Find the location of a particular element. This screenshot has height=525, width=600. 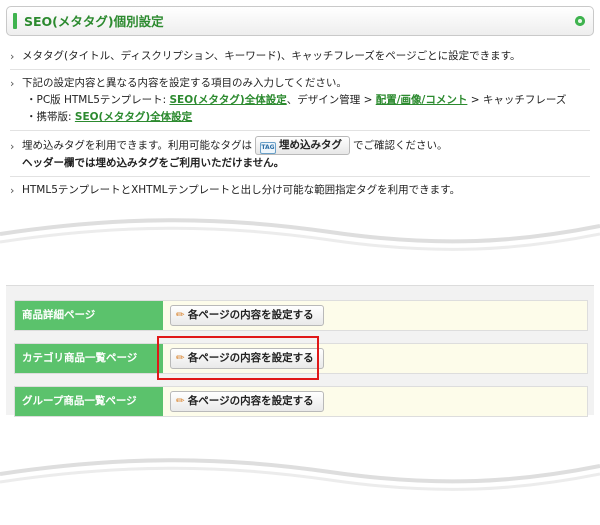

table-row: カテゴリ商品一覧ページ ✏ 各ページの内容を設定する is located at coordinates (301, 358).